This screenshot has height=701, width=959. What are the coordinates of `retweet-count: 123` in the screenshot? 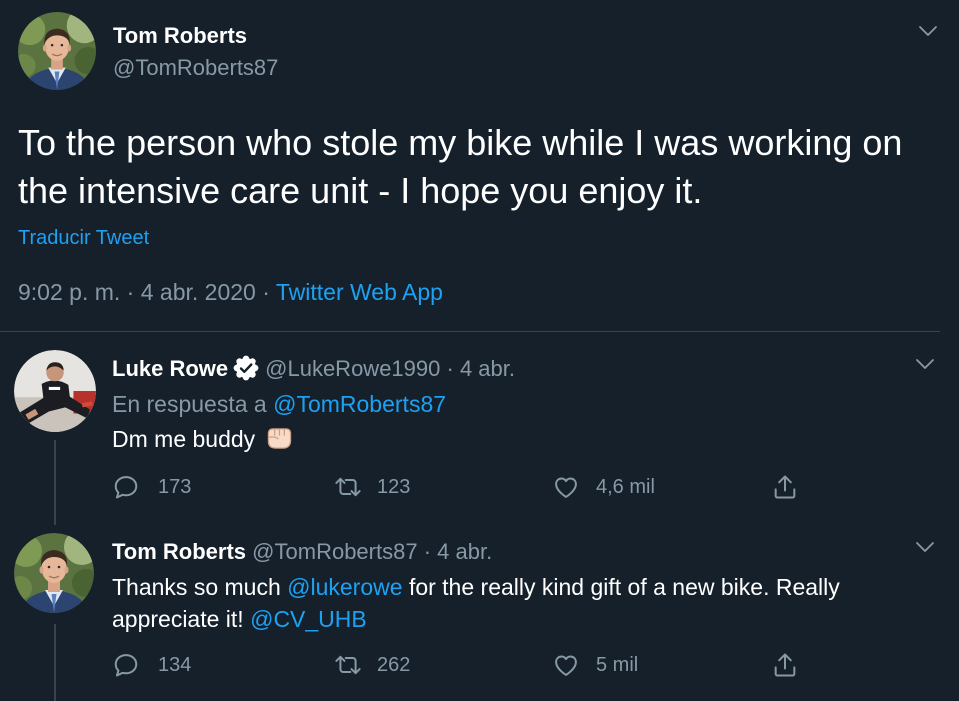 It's located at (394, 487).